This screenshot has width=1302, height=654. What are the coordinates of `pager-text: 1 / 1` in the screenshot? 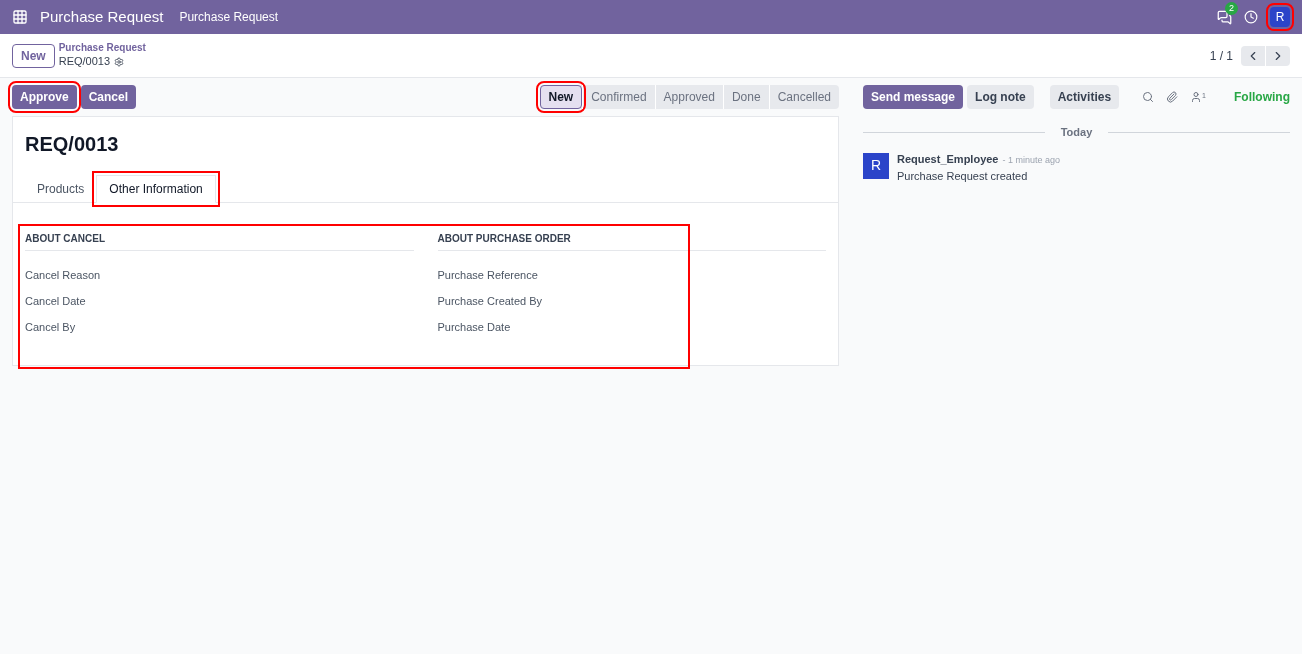 It's located at (1221, 56).